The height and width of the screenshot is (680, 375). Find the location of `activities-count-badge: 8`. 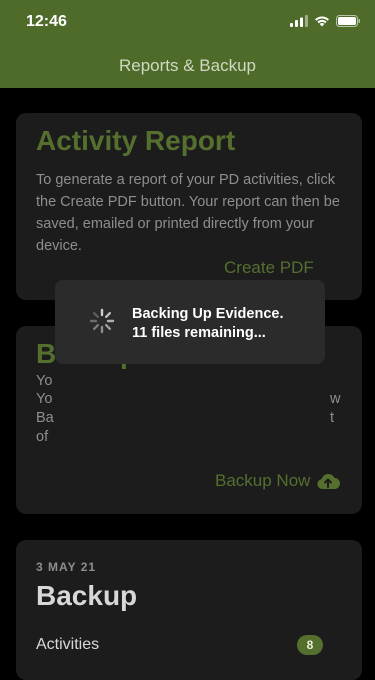

activities-count-badge: 8 is located at coordinates (310, 645).